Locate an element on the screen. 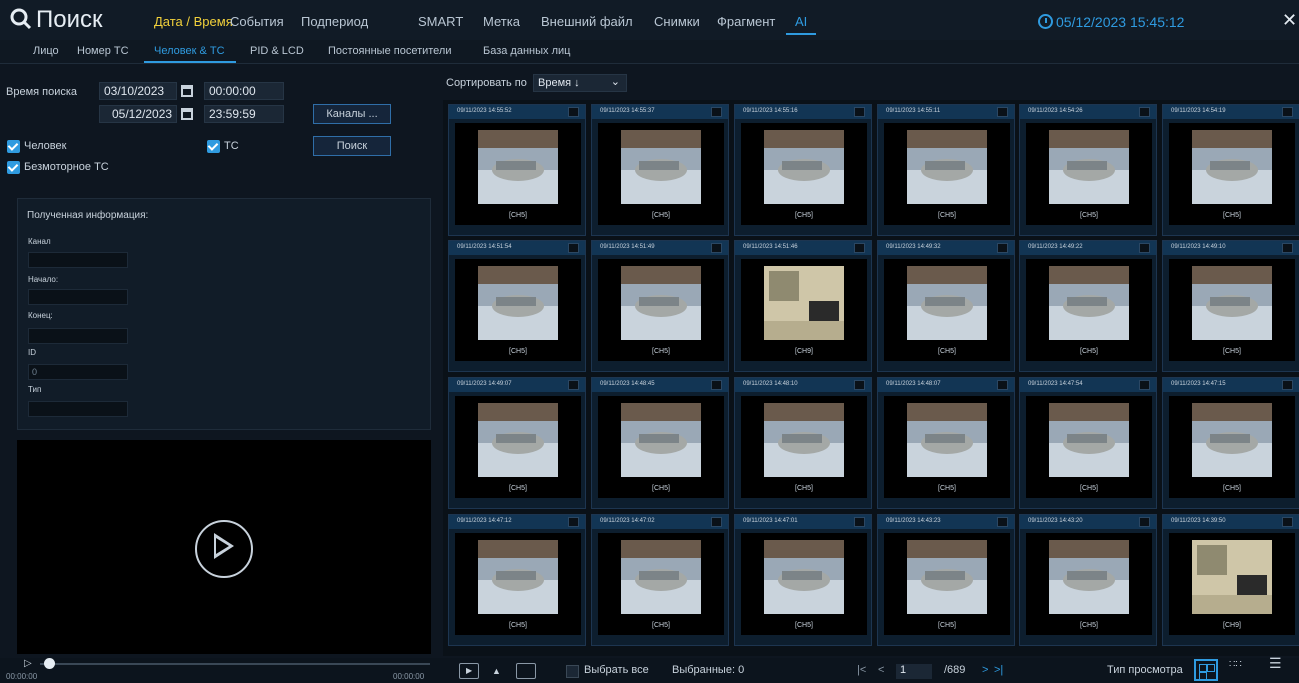 The width and height of the screenshot is (1299, 683). page-input: 1 is located at coordinates (914, 671).